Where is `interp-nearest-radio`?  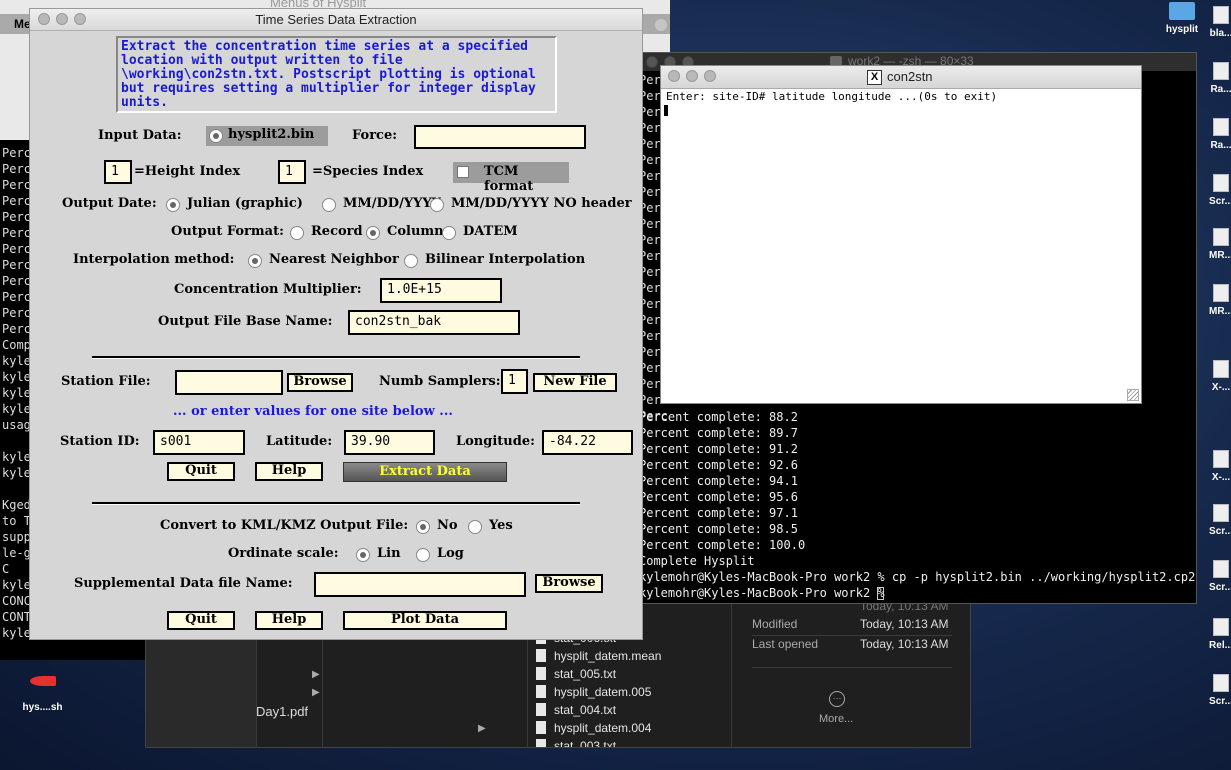 interp-nearest-radio is located at coordinates (255, 261).